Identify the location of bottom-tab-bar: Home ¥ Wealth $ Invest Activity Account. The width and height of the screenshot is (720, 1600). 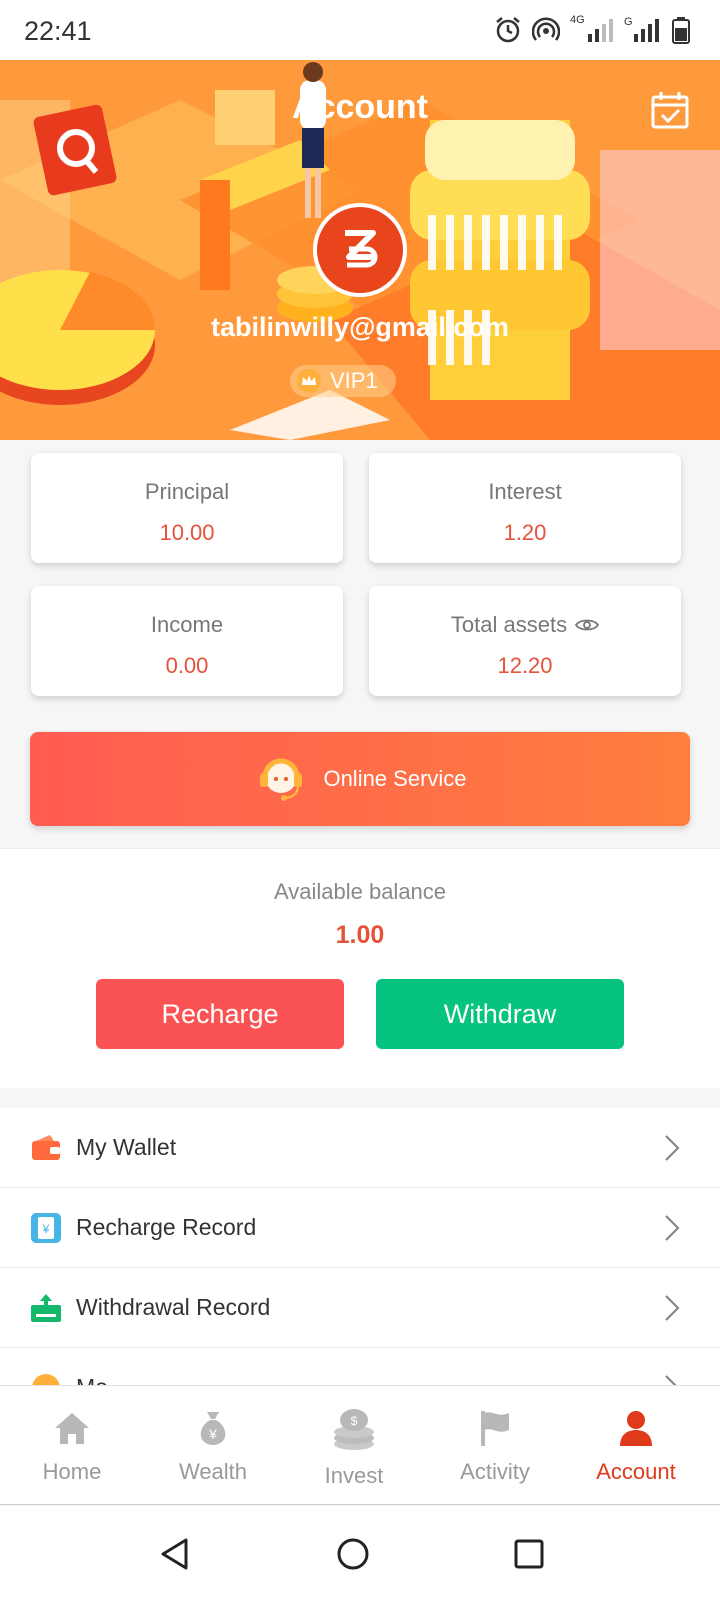
(360, 1445).